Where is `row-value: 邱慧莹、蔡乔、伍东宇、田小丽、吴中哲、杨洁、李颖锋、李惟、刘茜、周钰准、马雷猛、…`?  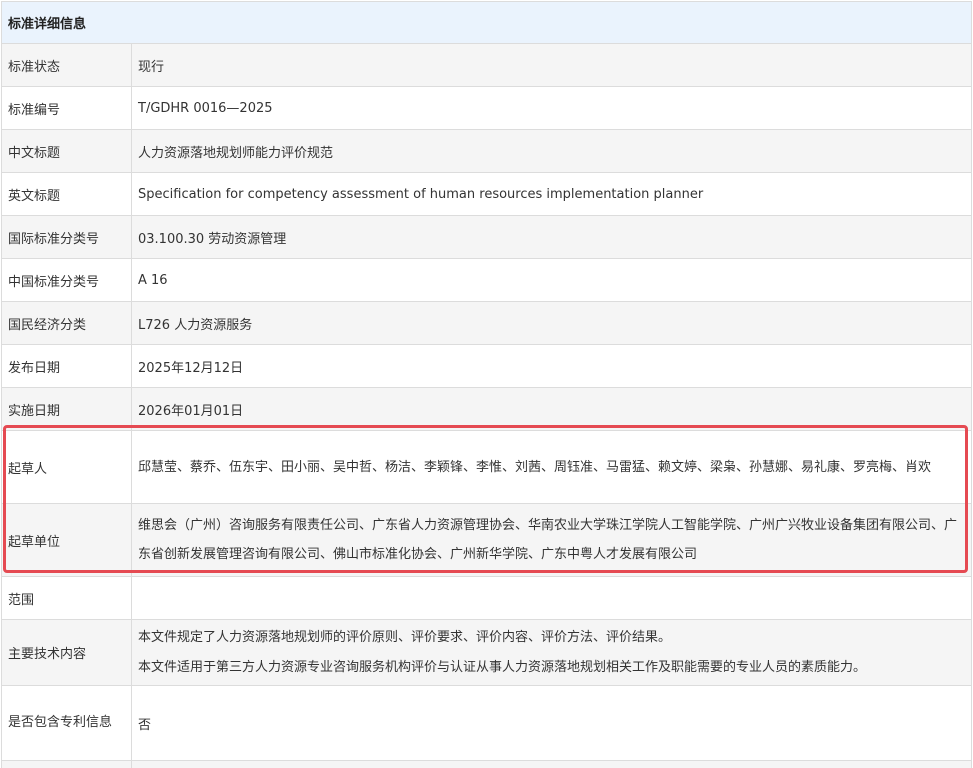 row-value: 邱慧莹、蔡乔、伍东宇、田小丽、吴中哲、杨洁、李颖锋、李惟、刘茜、周钰准、马雷猛、… is located at coordinates (551, 467).